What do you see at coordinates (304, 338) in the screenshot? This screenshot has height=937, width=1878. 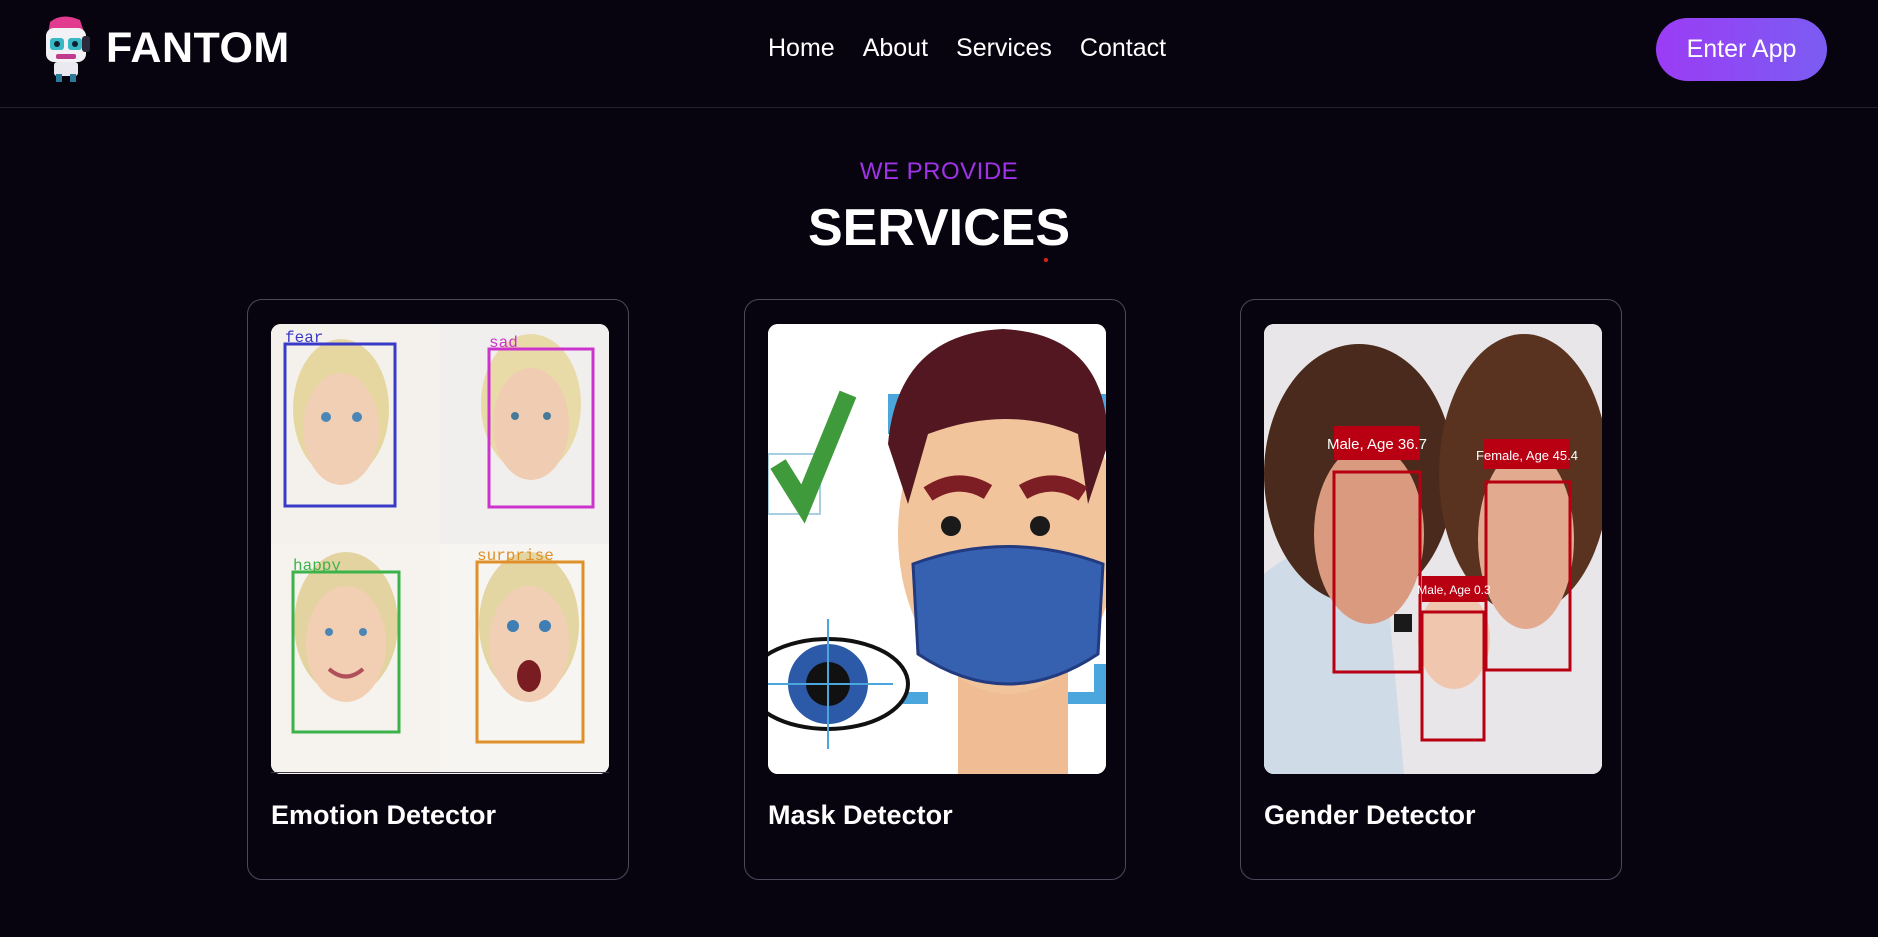 I see `emotion-label: fear` at bounding box center [304, 338].